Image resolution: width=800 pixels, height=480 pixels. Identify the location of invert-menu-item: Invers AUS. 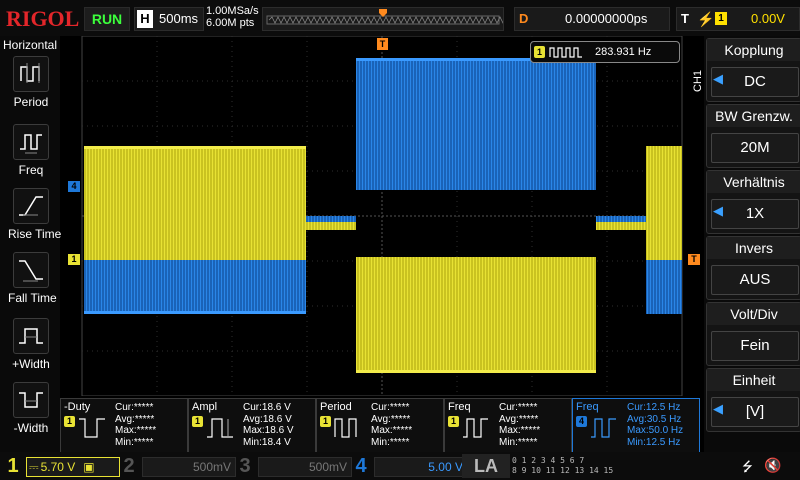
(753, 268).